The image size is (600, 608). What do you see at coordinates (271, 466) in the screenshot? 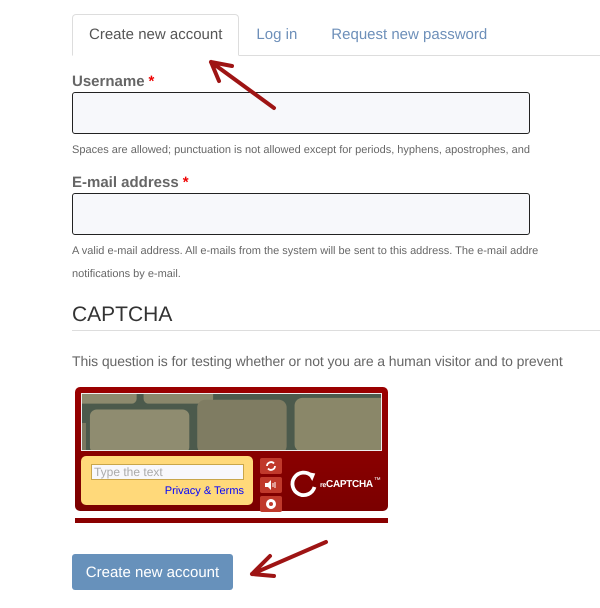
I see `reload-icon` at bounding box center [271, 466].